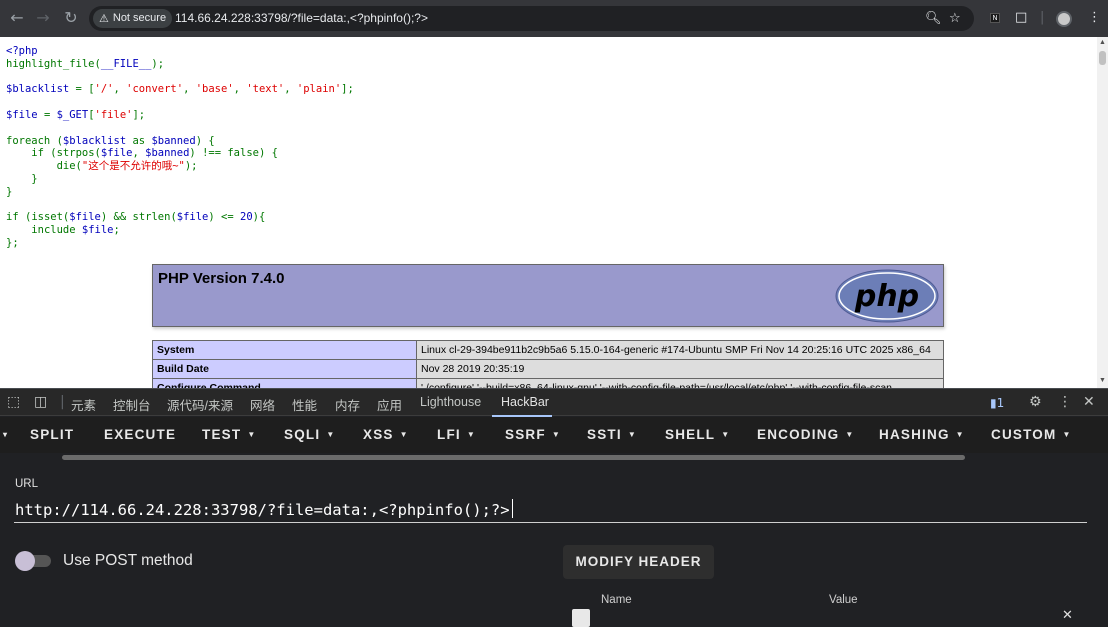 This screenshot has height=627, width=1108. I want to click on tab-performance: 性能, so click(304, 404).